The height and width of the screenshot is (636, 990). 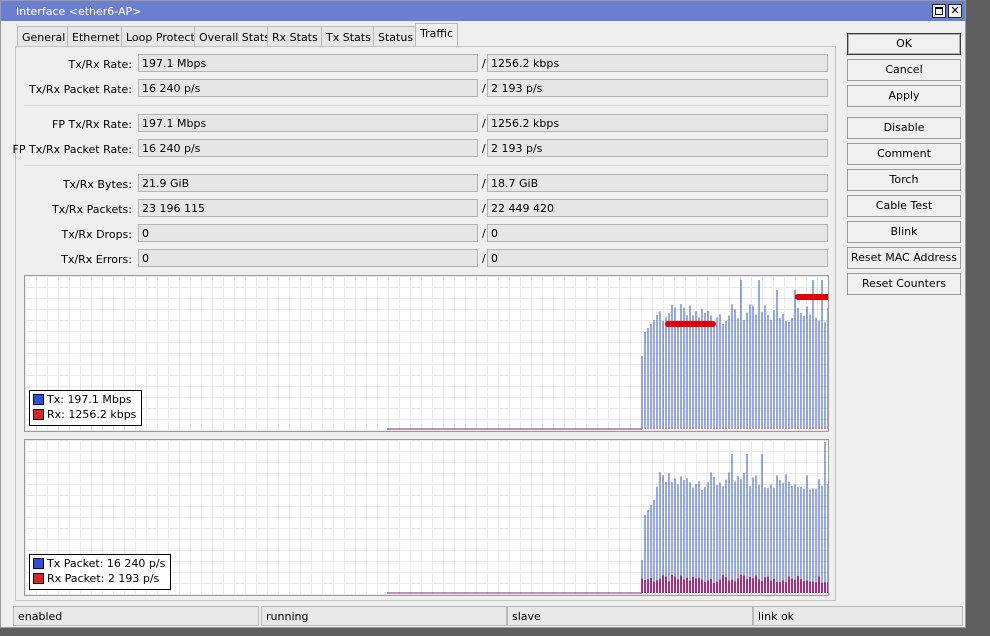 I want to click on tx-errors-field: 0, so click(x=308, y=258).